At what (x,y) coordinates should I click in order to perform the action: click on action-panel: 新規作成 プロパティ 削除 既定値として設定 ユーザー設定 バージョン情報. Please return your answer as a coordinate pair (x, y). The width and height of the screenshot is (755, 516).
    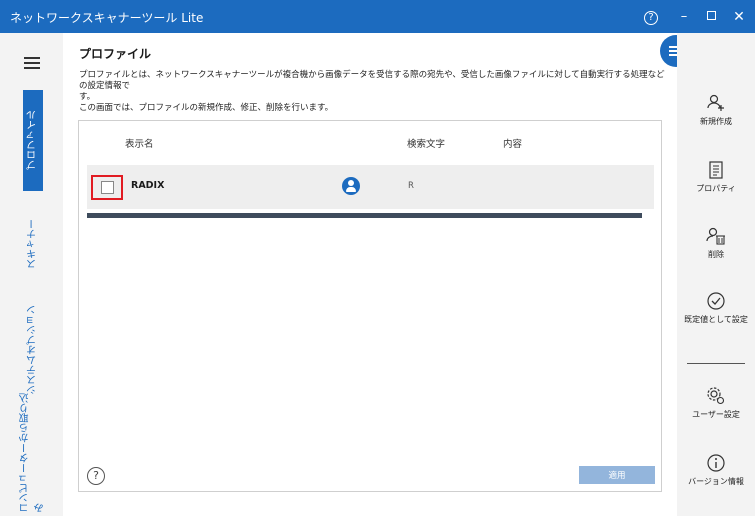
    Looking at the image, I should click on (716, 274).